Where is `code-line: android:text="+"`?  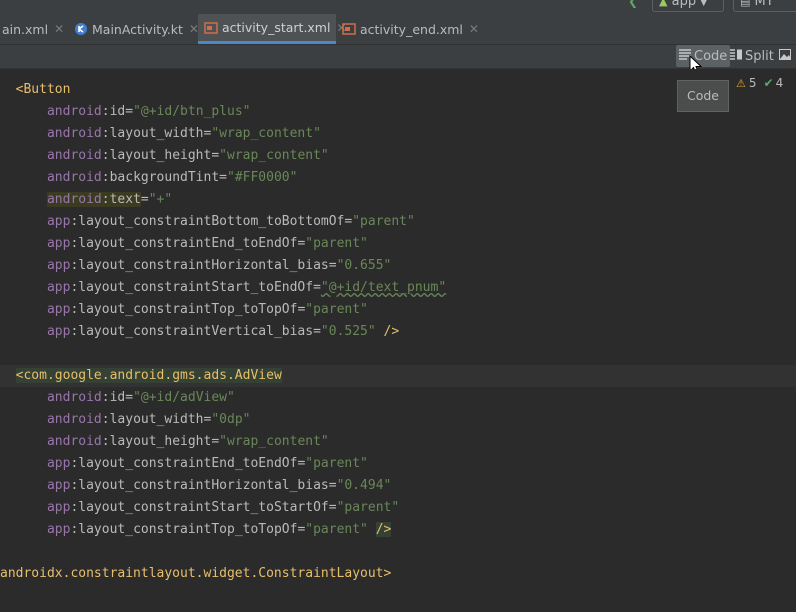 code-line: android:text="+" is located at coordinates (398, 200).